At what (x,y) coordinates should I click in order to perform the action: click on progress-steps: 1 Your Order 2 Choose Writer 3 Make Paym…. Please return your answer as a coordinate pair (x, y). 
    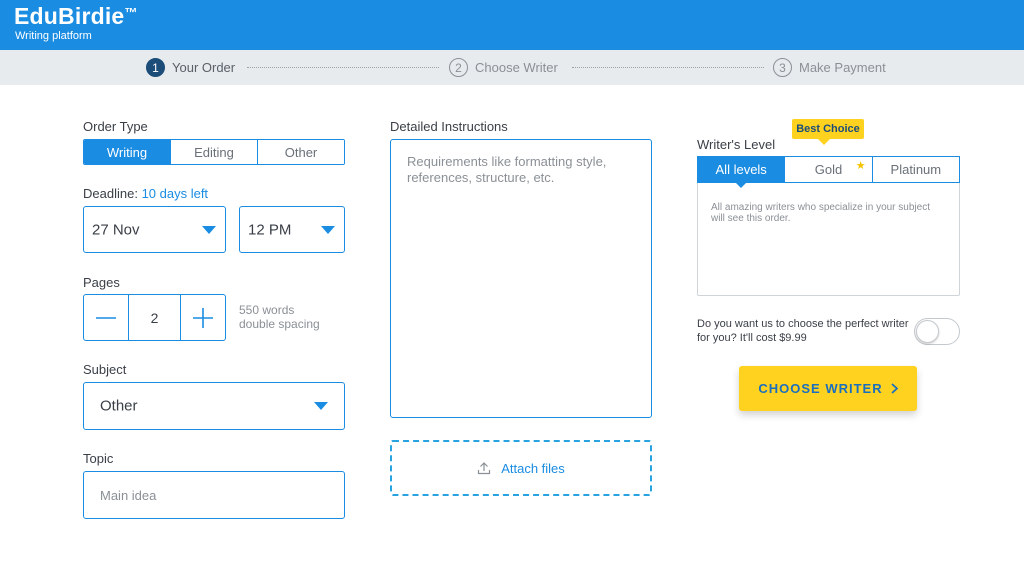
    Looking at the image, I should click on (512, 67).